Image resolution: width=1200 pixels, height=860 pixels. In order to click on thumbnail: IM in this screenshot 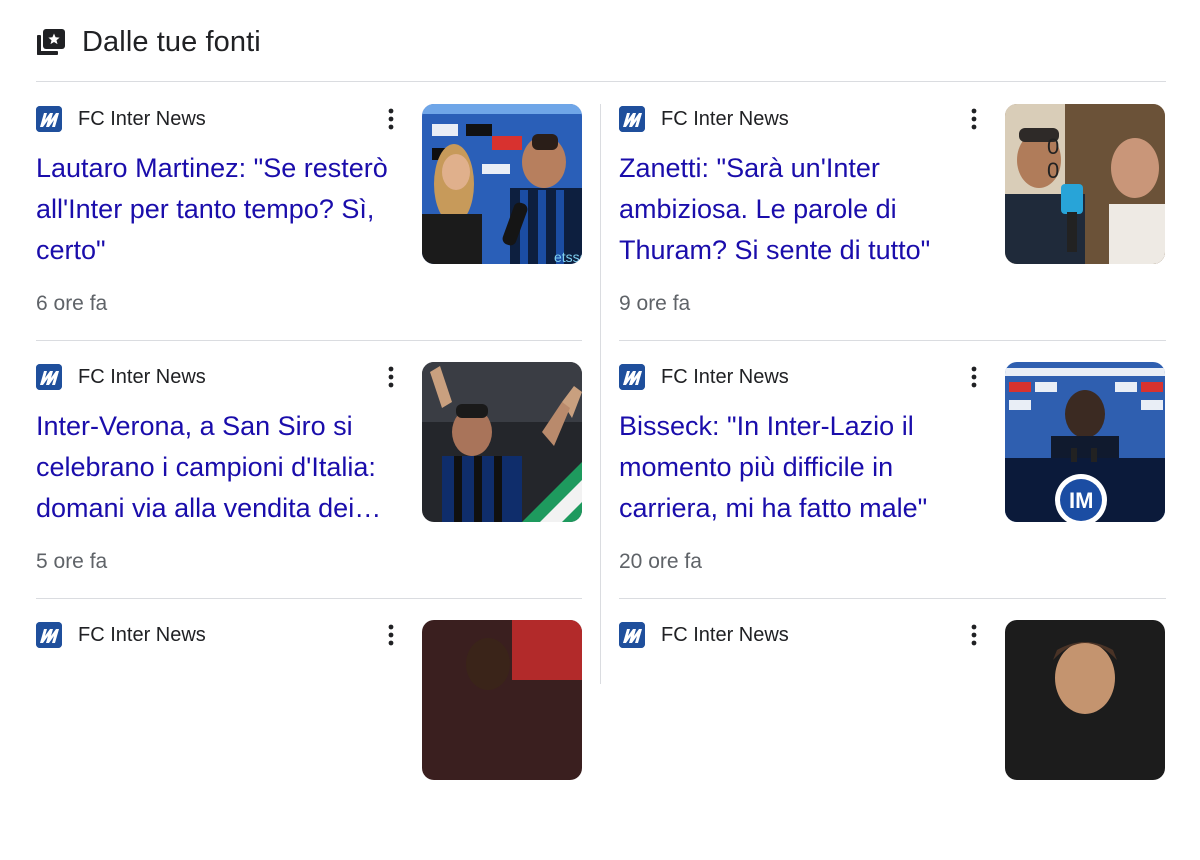, I will do `click(1085, 442)`.